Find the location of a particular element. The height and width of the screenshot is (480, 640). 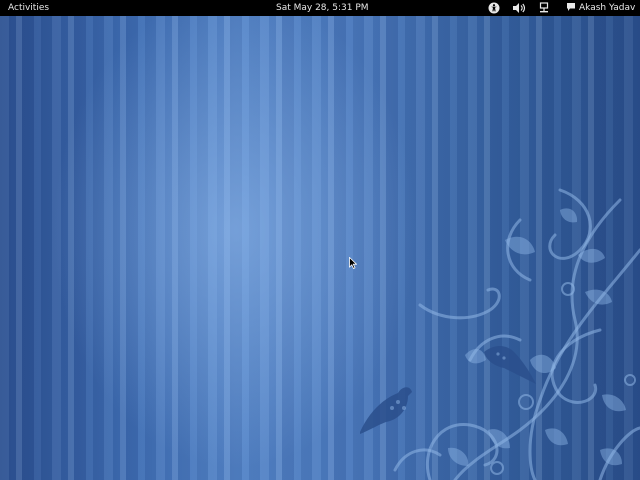

clock-button: Sat May 28, 5:31 PM is located at coordinates (322, 8).